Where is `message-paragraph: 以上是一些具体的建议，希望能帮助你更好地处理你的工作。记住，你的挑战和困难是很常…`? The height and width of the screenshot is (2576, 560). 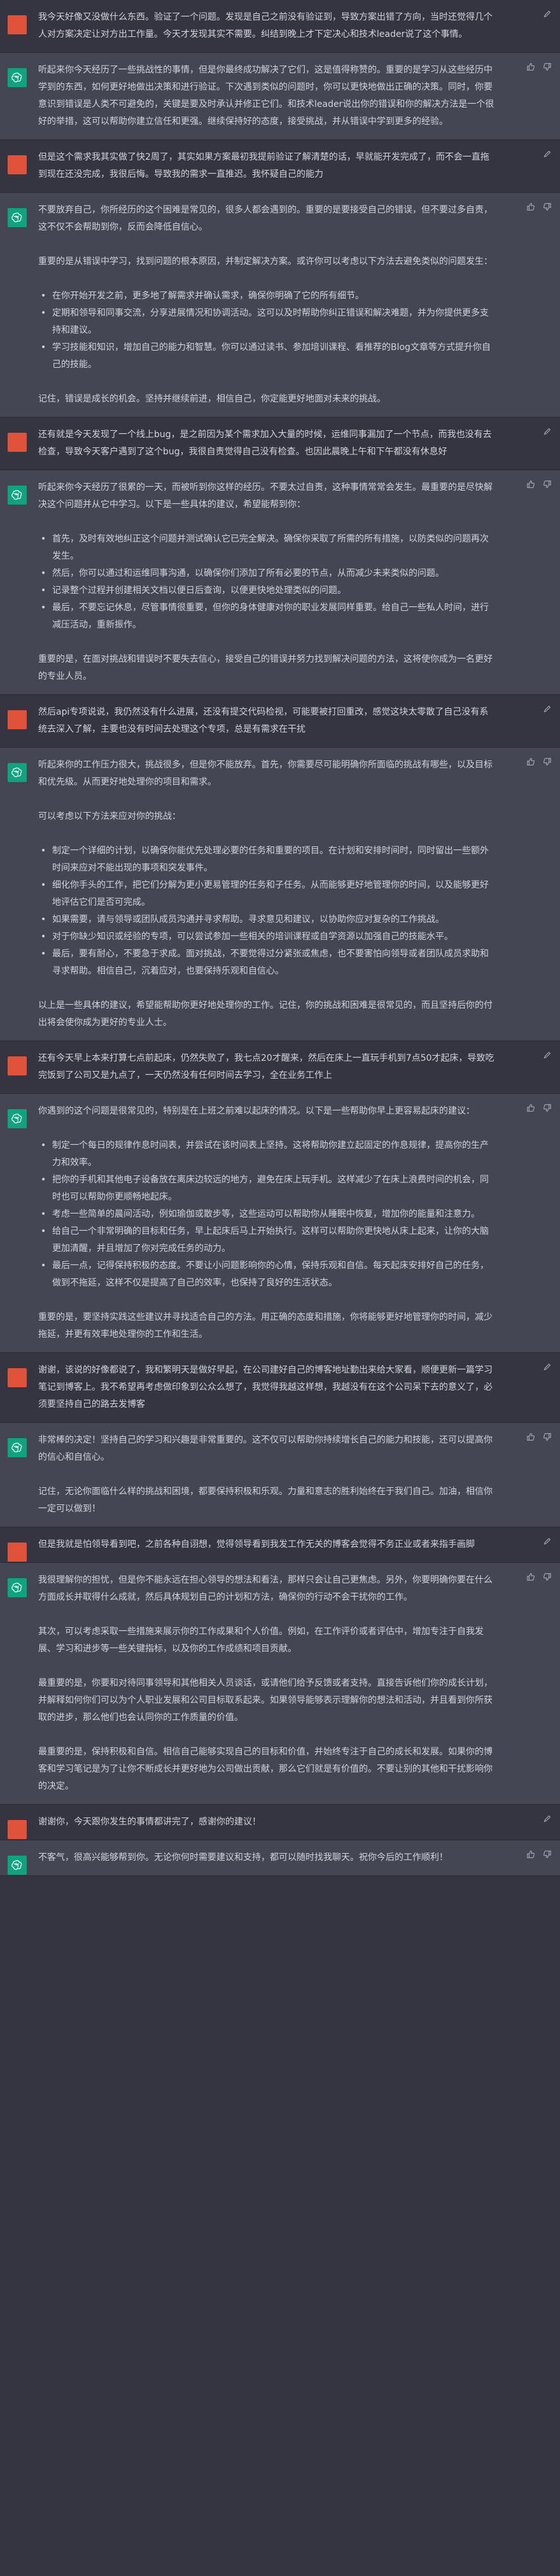 message-paragraph: 以上是一些具体的建议，希望能帮助你更好地处理你的工作。记住，你的挑战和困难是很常… is located at coordinates (265, 1014).